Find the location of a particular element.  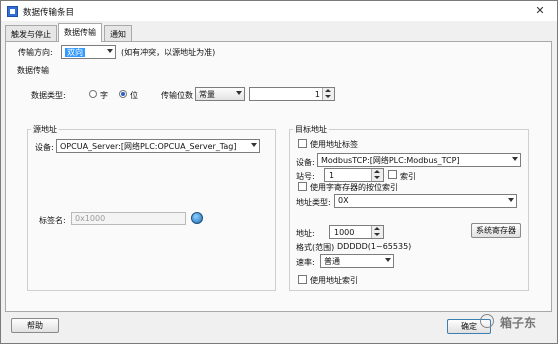

station-stepper: 1 is located at coordinates (354, 175).